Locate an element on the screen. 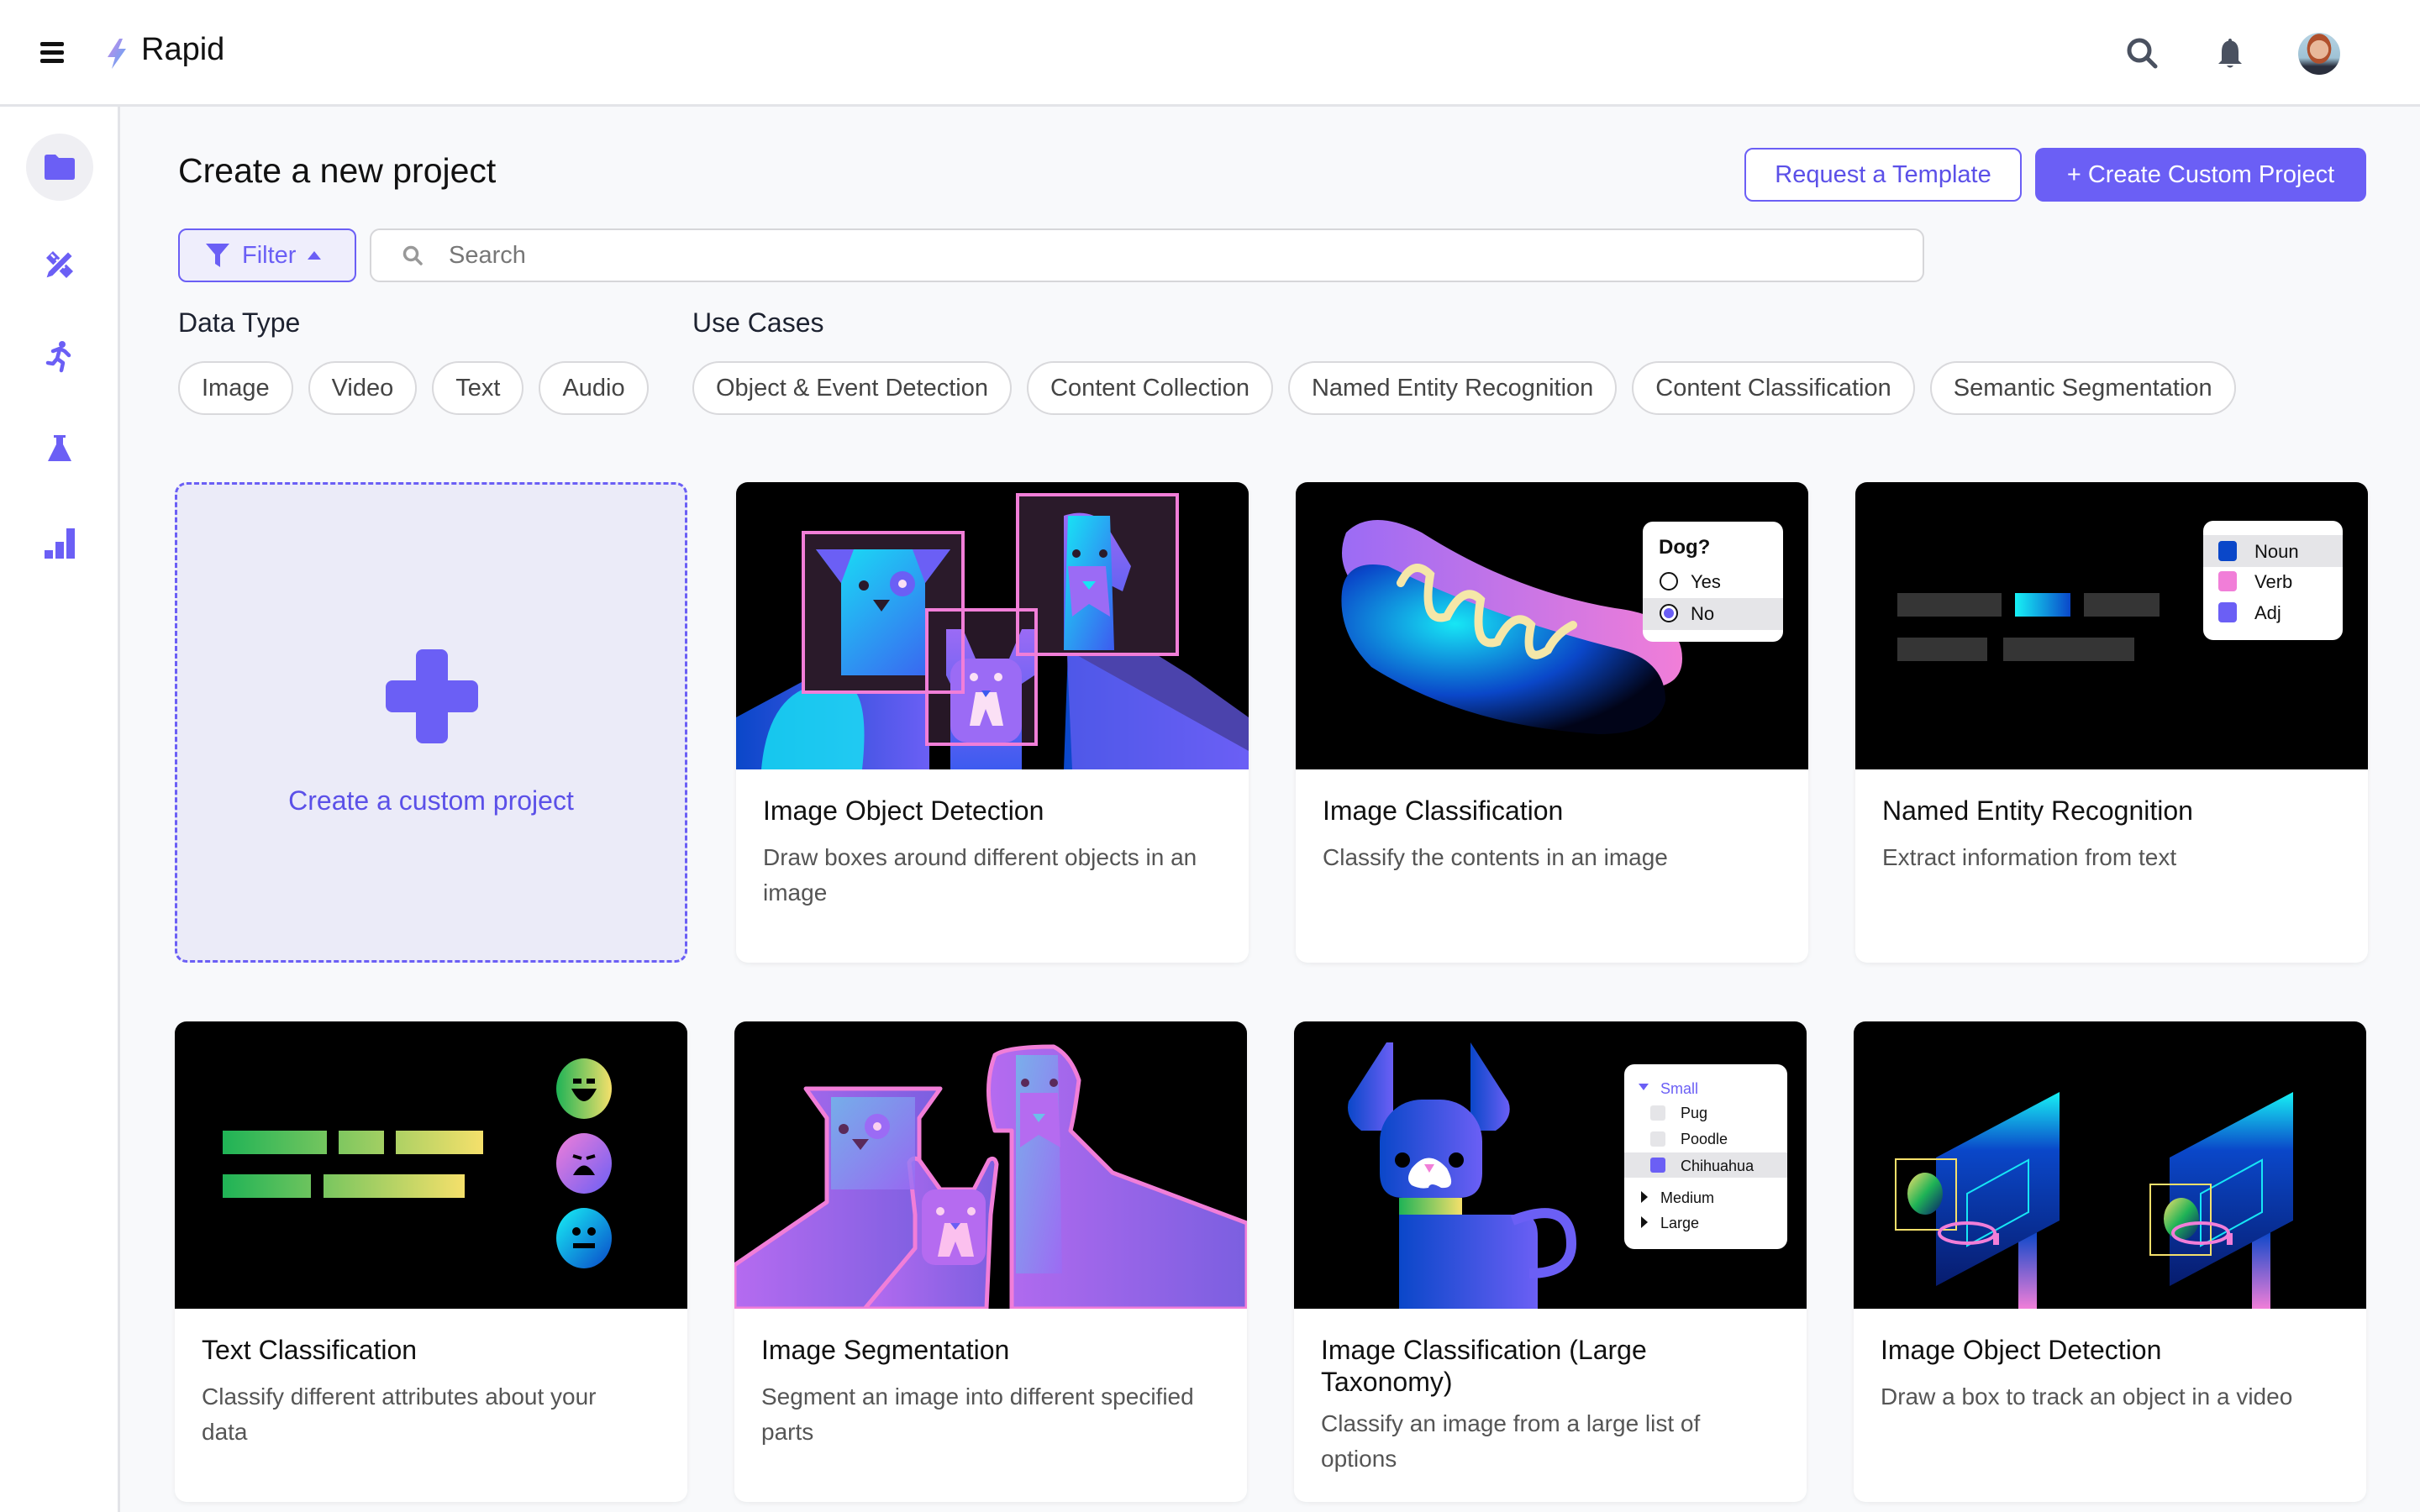 Image resolution: width=2420 pixels, height=1512 pixels. chip-audio: Audio is located at coordinates (594, 388).